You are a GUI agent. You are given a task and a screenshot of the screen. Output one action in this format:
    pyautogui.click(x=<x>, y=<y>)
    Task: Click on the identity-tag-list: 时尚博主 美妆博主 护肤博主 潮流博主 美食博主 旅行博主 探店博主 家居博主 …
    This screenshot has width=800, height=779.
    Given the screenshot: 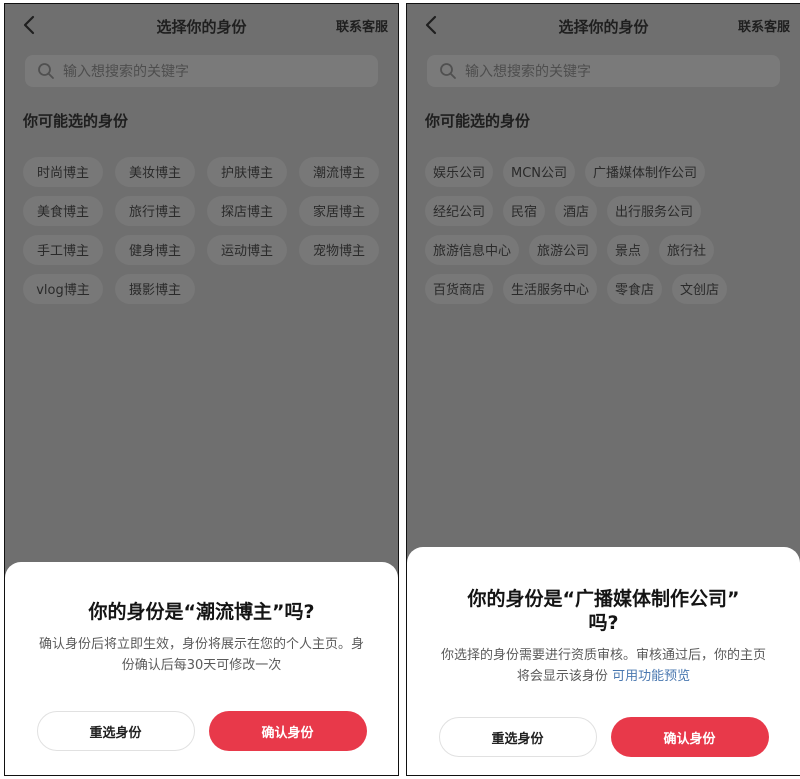 What is the action you would take?
    pyautogui.click(x=207, y=230)
    